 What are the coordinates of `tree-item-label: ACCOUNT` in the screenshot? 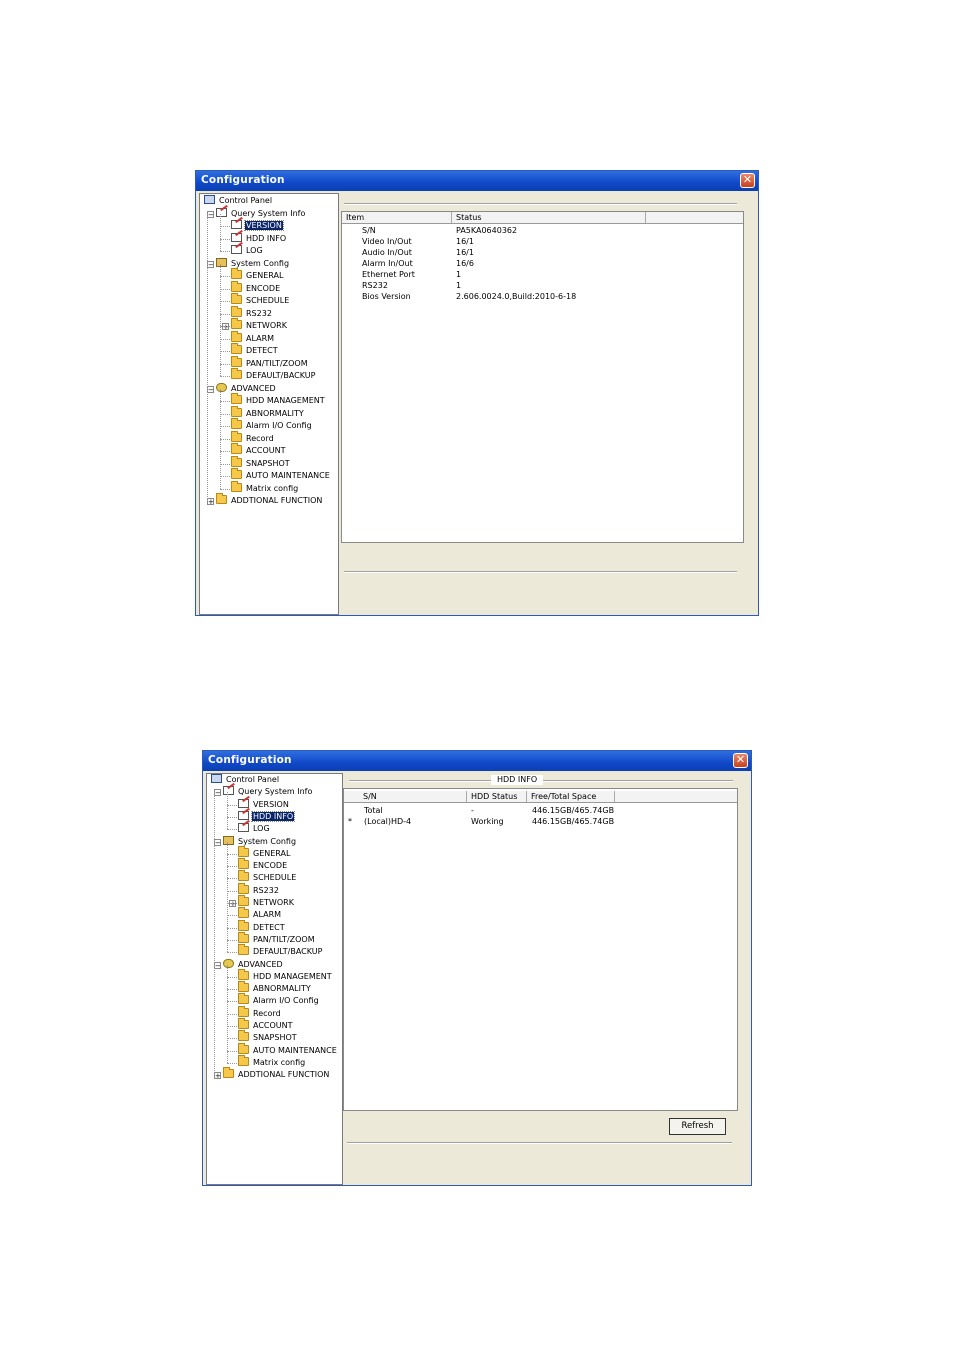 It's located at (273, 1025).